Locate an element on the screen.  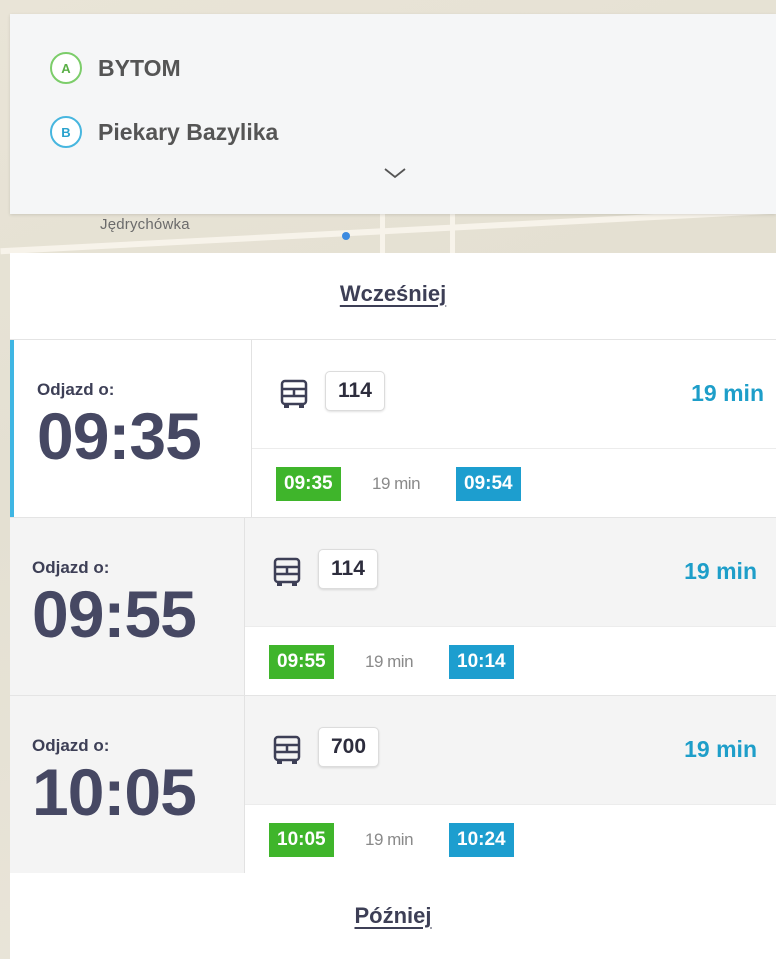
origin-stop: A BYTOM is located at coordinates (115, 68).